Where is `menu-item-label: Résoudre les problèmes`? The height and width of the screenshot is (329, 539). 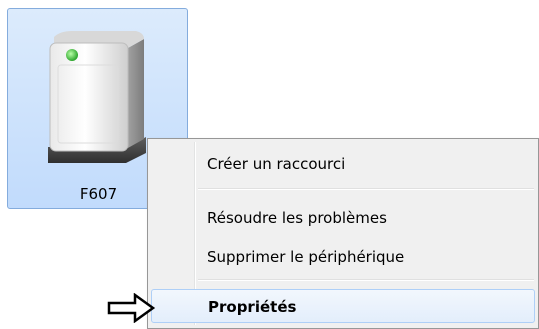 menu-item-label: Résoudre les problèmes is located at coordinates (297, 218).